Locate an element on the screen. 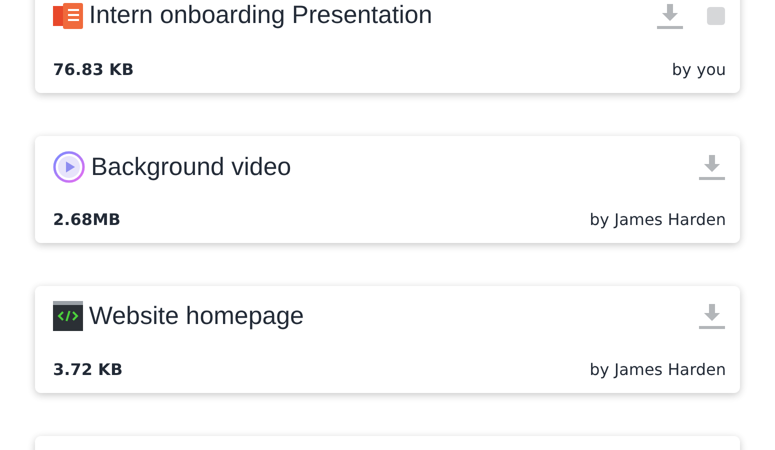 Image resolution: width=775 pixels, height=450 pixels. presentation-icon is located at coordinates (68, 15).